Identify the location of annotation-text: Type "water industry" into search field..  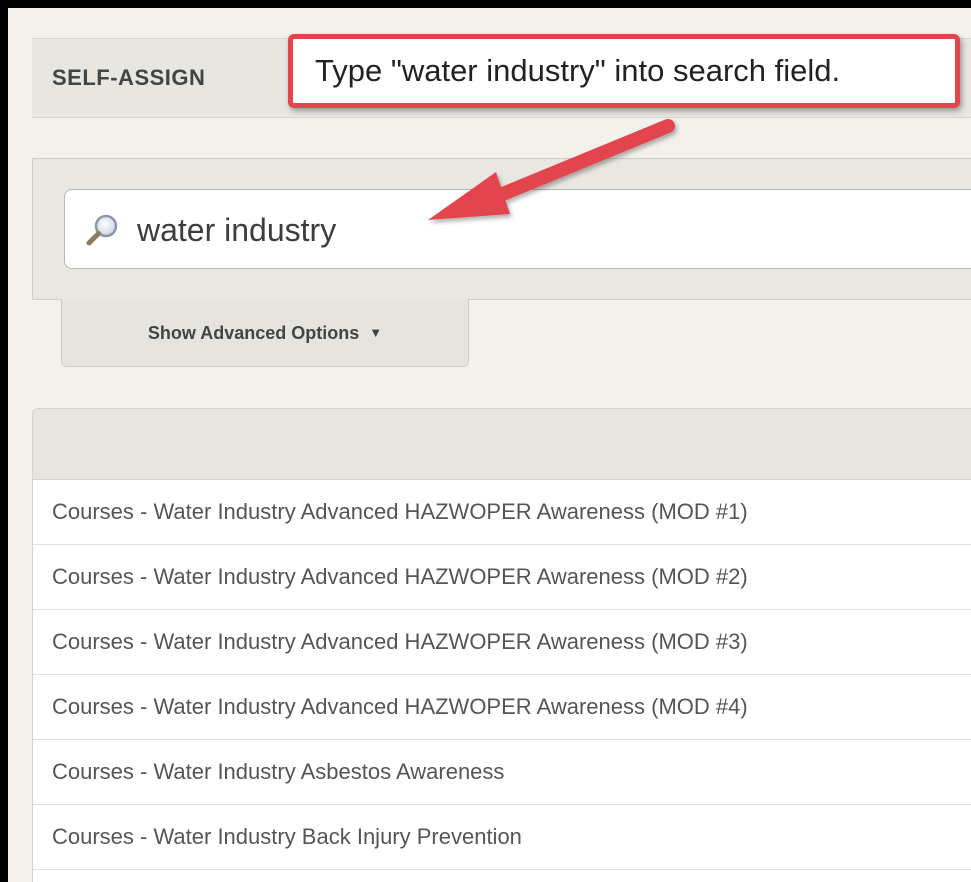
(578, 70).